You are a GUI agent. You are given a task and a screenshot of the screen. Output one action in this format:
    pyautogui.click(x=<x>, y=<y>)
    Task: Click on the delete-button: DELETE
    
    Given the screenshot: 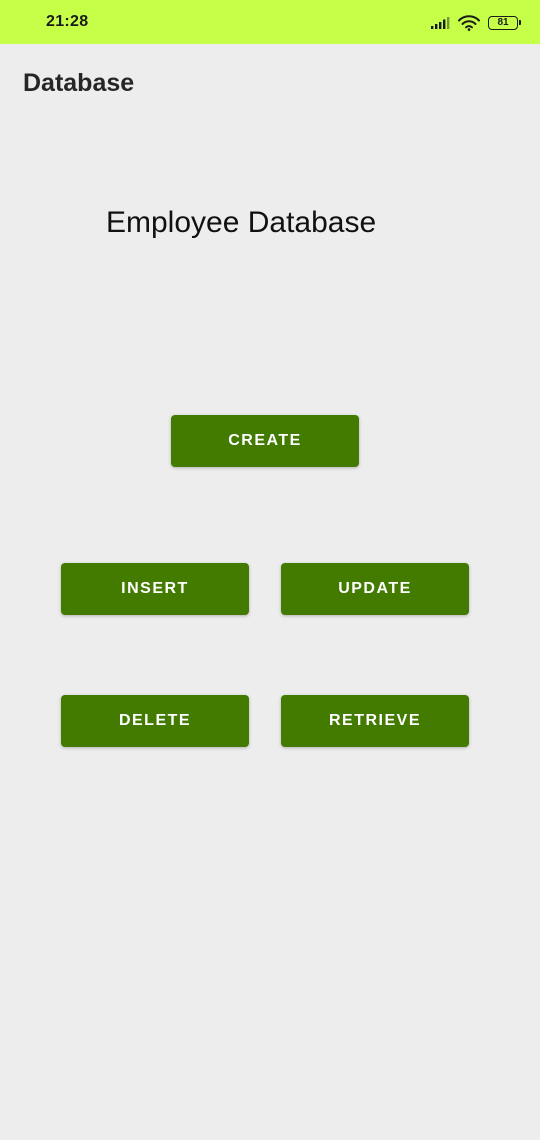 What is the action you would take?
    pyautogui.click(x=155, y=721)
    